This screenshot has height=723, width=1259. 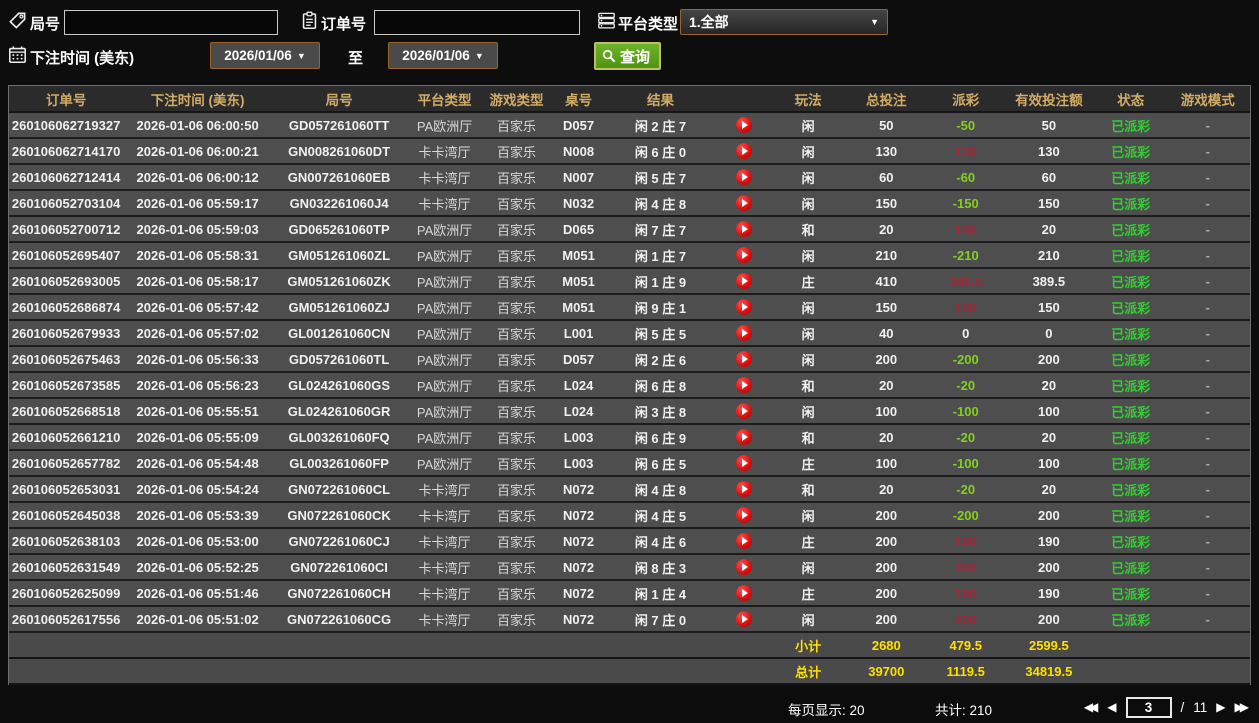 What do you see at coordinates (477, 22) in the screenshot?
I see `order-no-input` at bounding box center [477, 22].